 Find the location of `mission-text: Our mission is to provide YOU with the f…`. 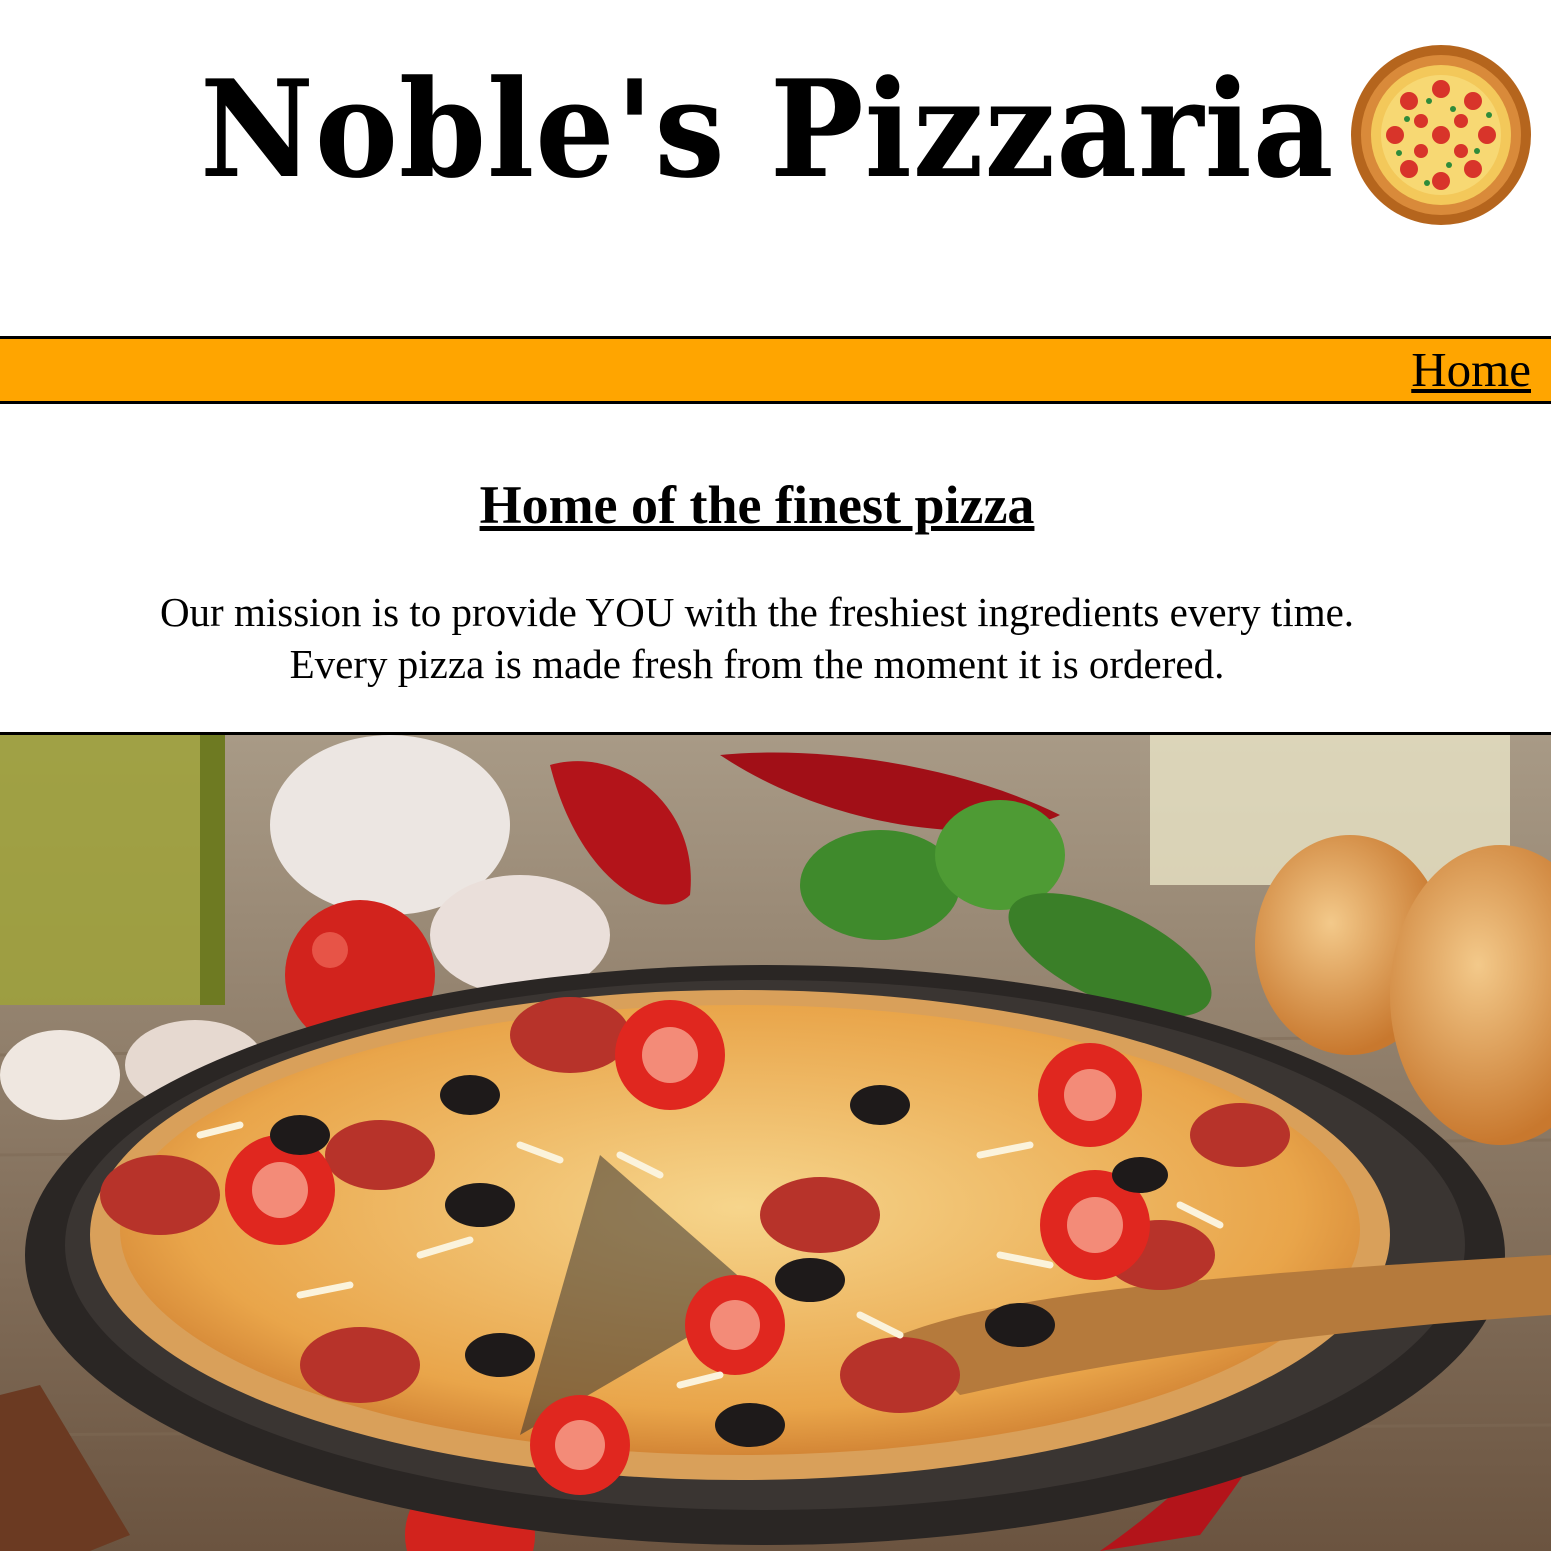

mission-text: Our mission is to provide YOU with the f… is located at coordinates (757, 638).